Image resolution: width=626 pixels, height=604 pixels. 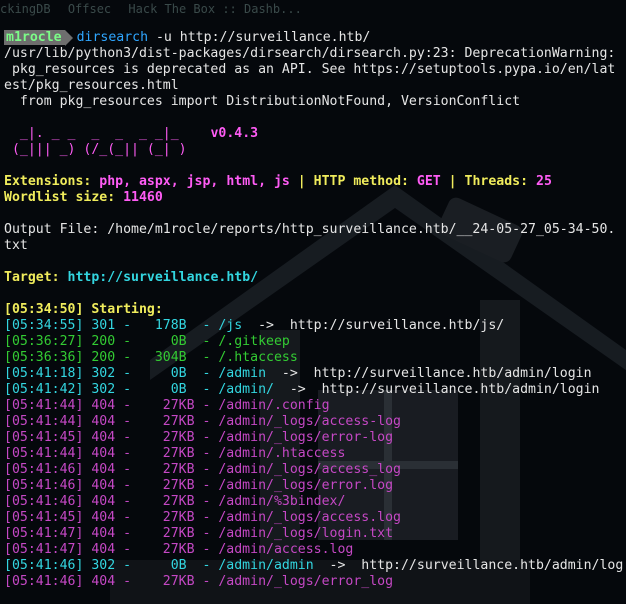 What do you see at coordinates (127, 309) in the screenshot?
I see `starting-label: Starting:` at bounding box center [127, 309].